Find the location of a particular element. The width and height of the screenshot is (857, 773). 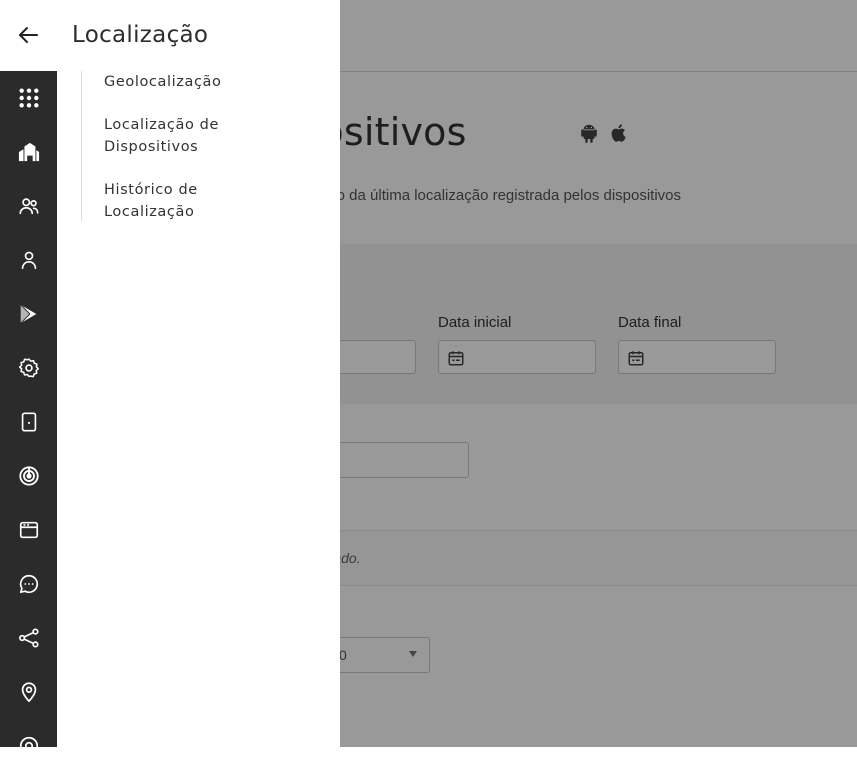

rail-item-location is located at coordinates (28, 692).